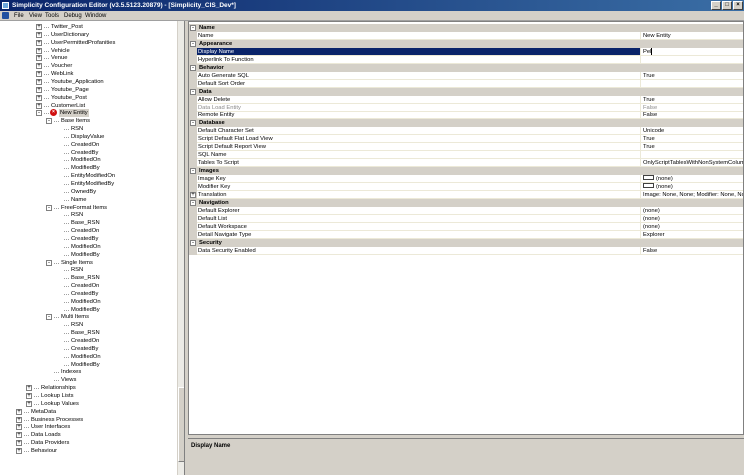 Image resolution: width=744 pixels, height=475 pixels. What do you see at coordinates (88, 357) in the screenshot?
I see `tree-node: ModifiedOn` at bounding box center [88, 357].